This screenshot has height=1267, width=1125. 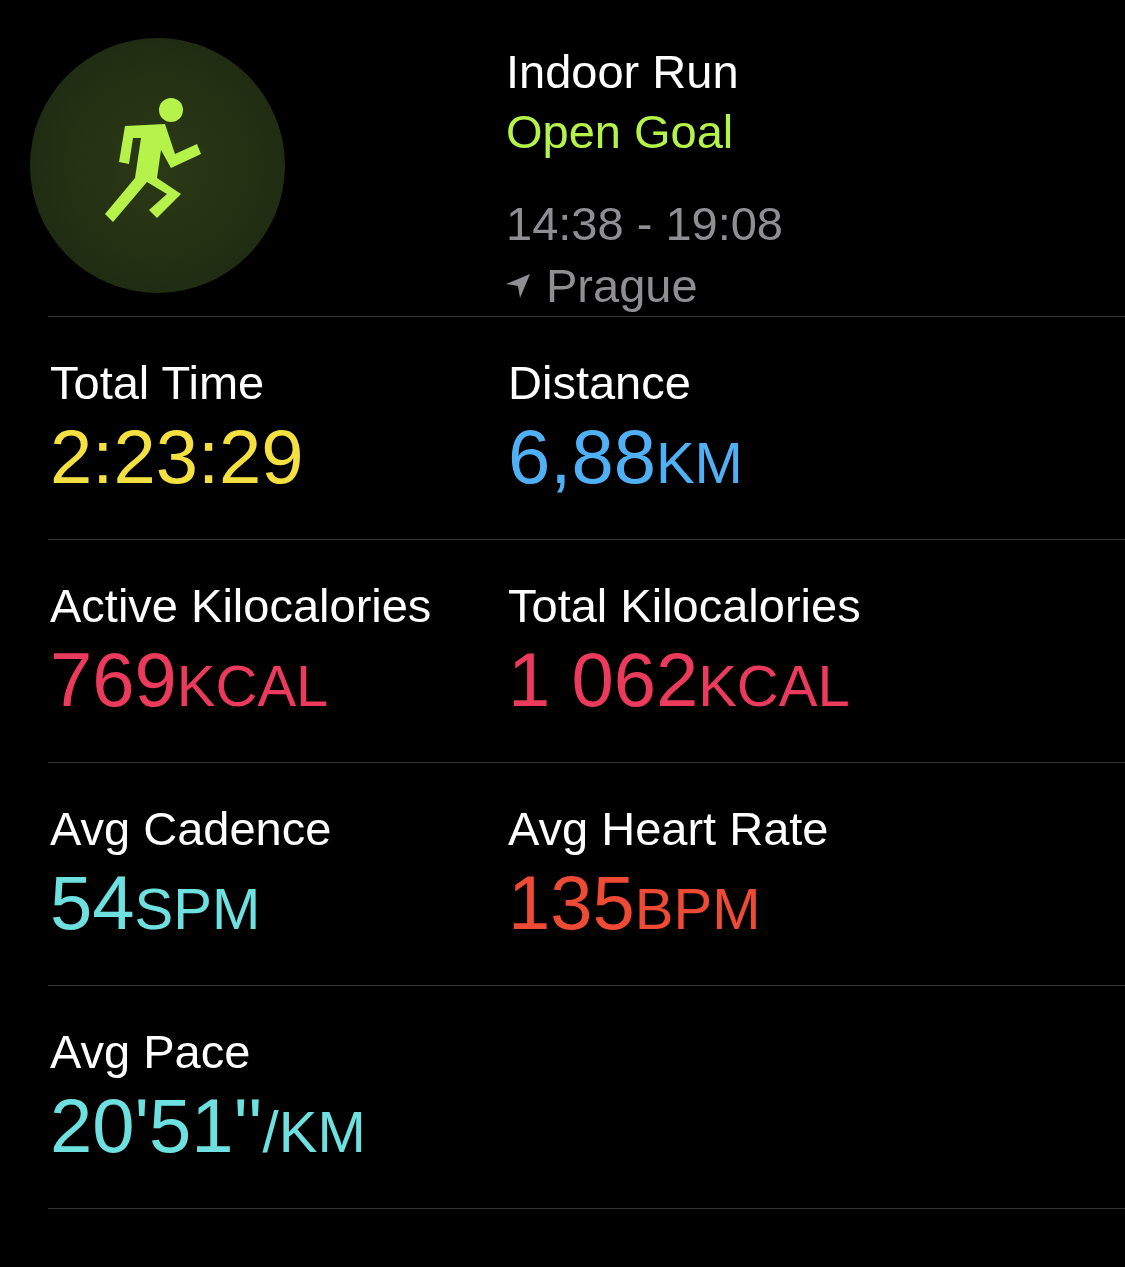 I want to click on metric-label: Avg Cadence, so click(x=191, y=829).